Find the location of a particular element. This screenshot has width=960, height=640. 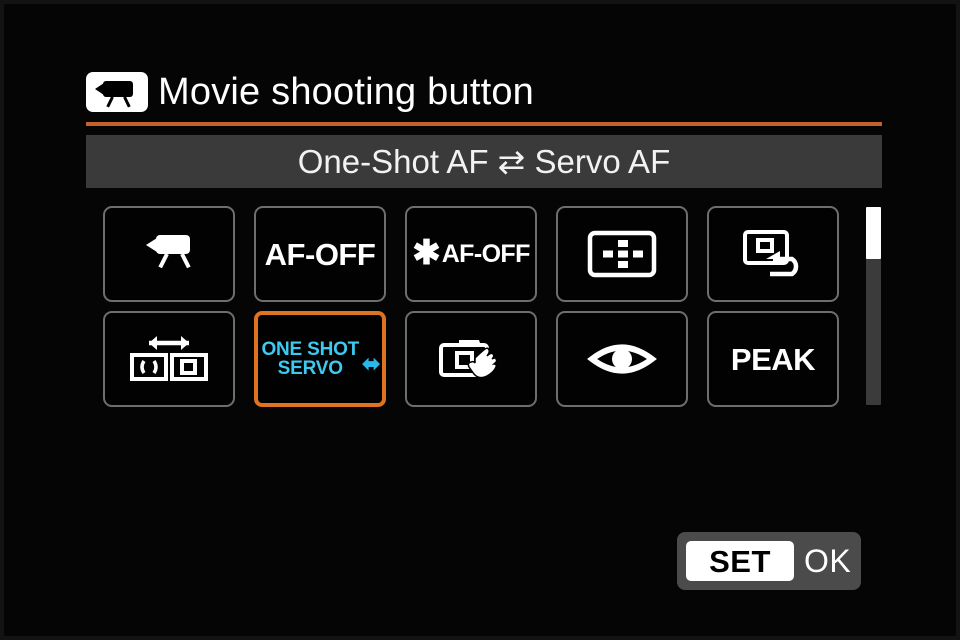

option-tile-one-shot-servo: ONE SHOT SERVO ⬌ is located at coordinates (320, 359).